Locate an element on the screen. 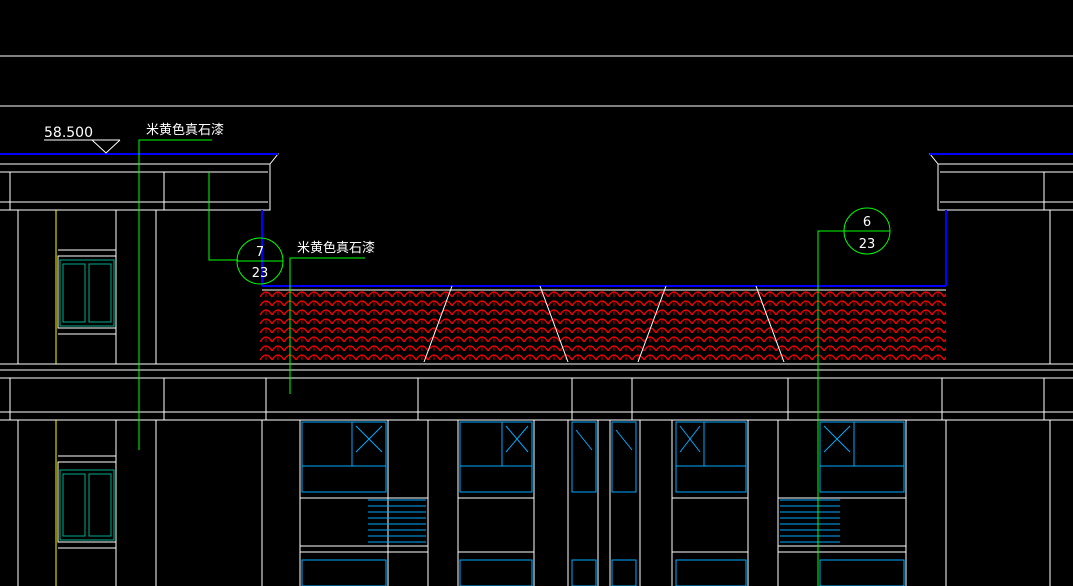  balcony-balusters is located at coordinates (604, 521).